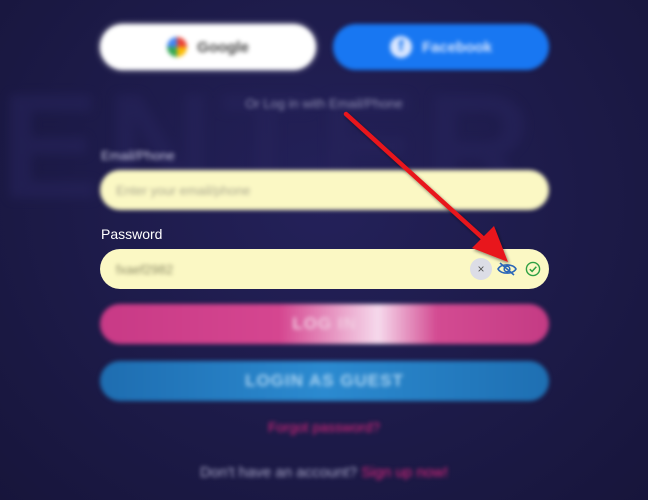 The height and width of the screenshot is (500, 648). What do you see at coordinates (324, 190) in the screenshot?
I see `email-field: Enter your email/phone` at bounding box center [324, 190].